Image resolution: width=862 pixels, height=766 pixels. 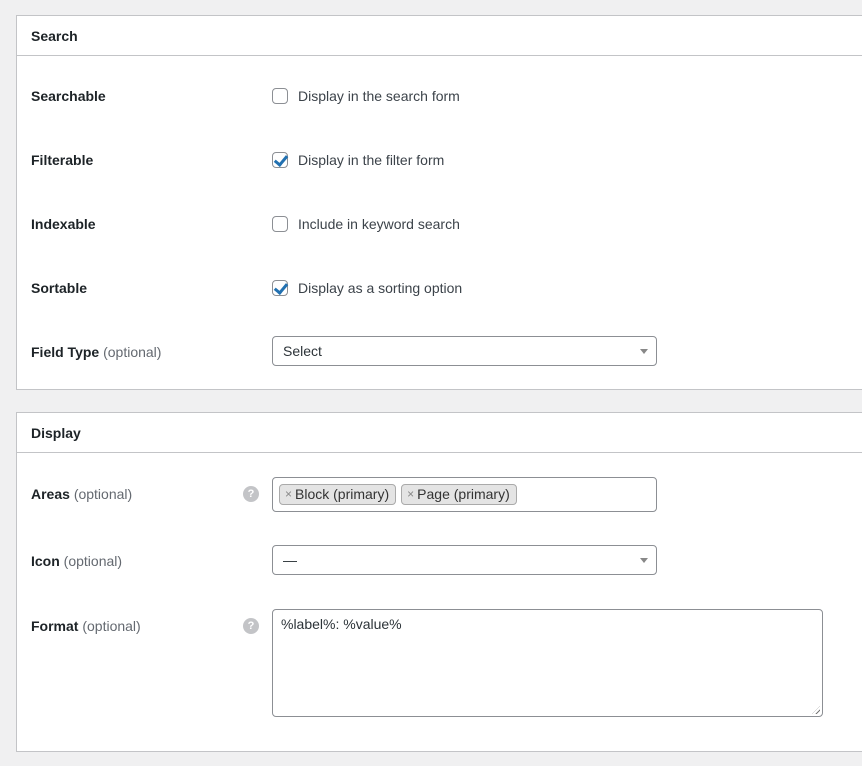 What do you see at coordinates (59, 288) in the screenshot?
I see `sortable-label: Sortable` at bounding box center [59, 288].